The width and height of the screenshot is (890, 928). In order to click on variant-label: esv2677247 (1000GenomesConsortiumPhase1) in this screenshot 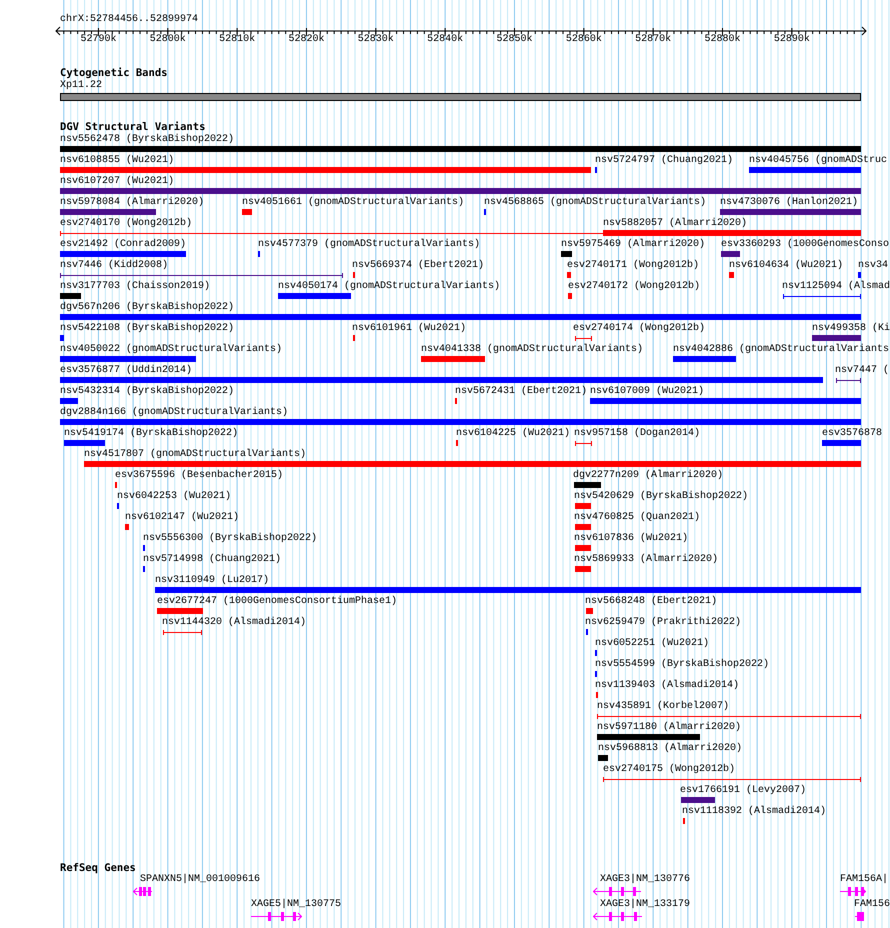, I will do `click(277, 602)`.